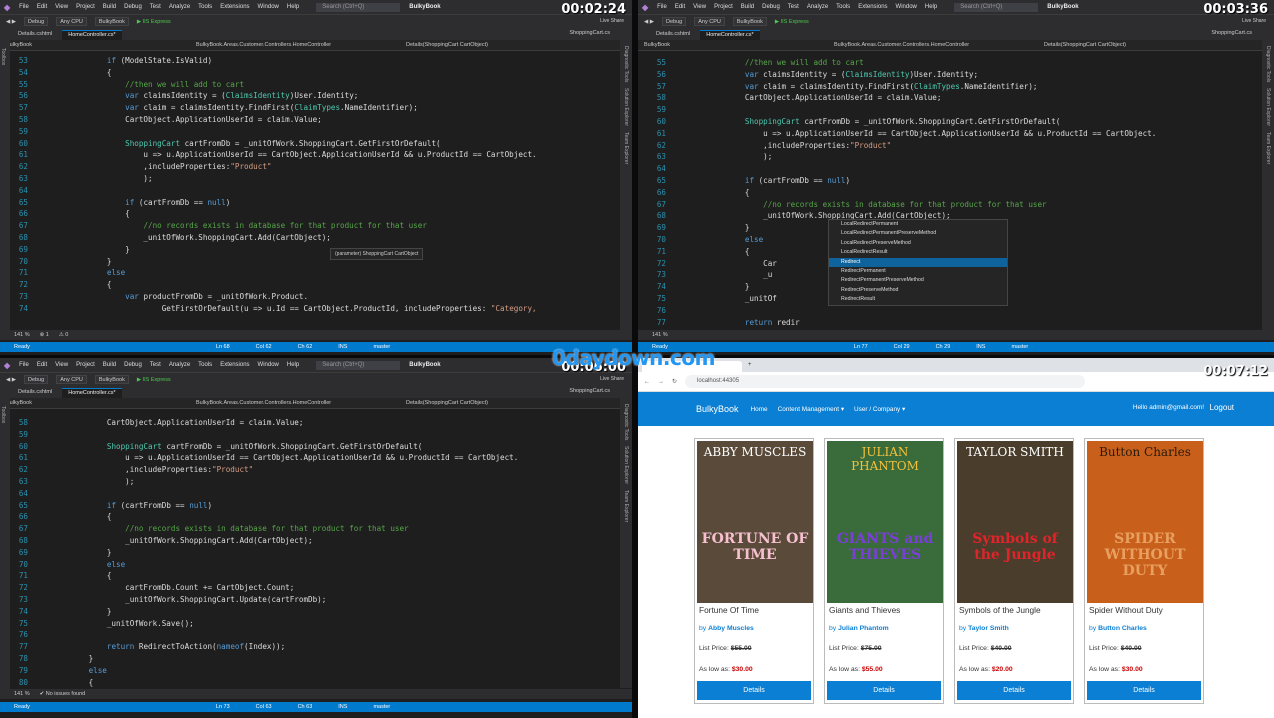 This screenshot has width=1274, height=718. Describe the element at coordinates (168, 647) in the screenshot. I see `code-text: return RedirectToAction(nameof(Index));` at that location.